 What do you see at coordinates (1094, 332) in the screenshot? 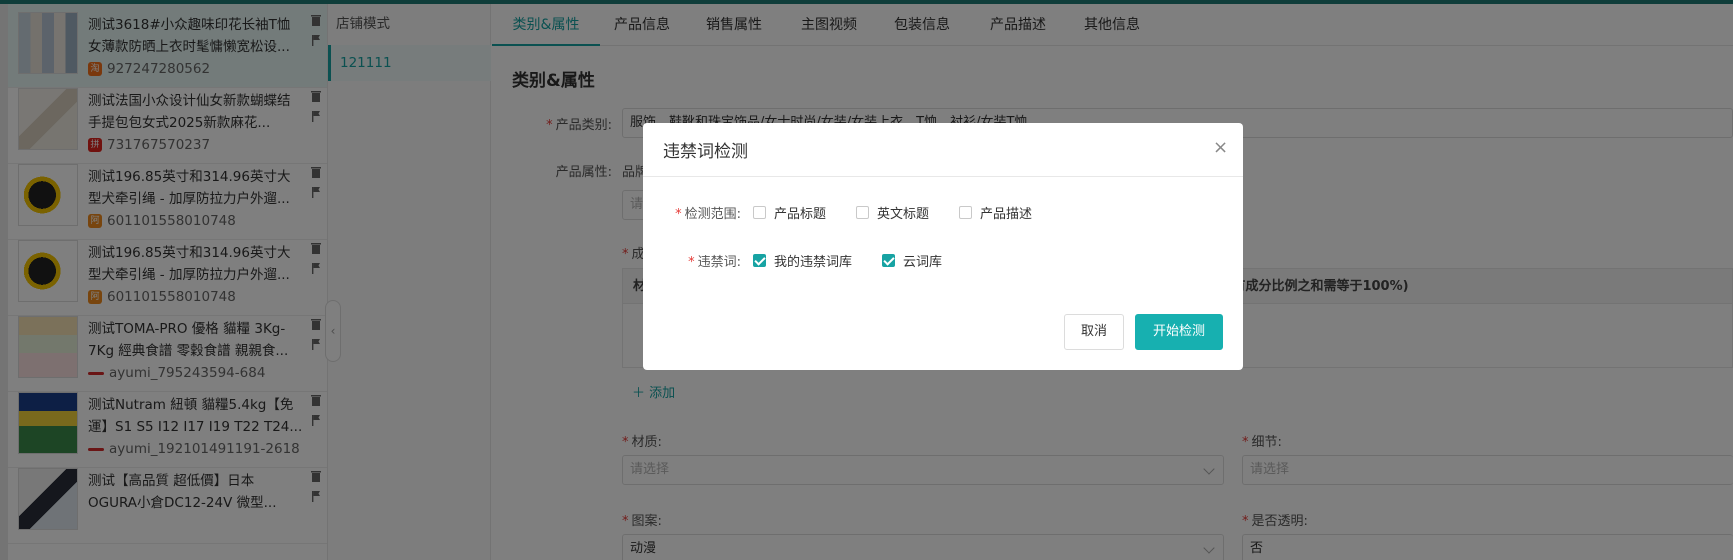
I see `cancel-button: 取消` at bounding box center [1094, 332].